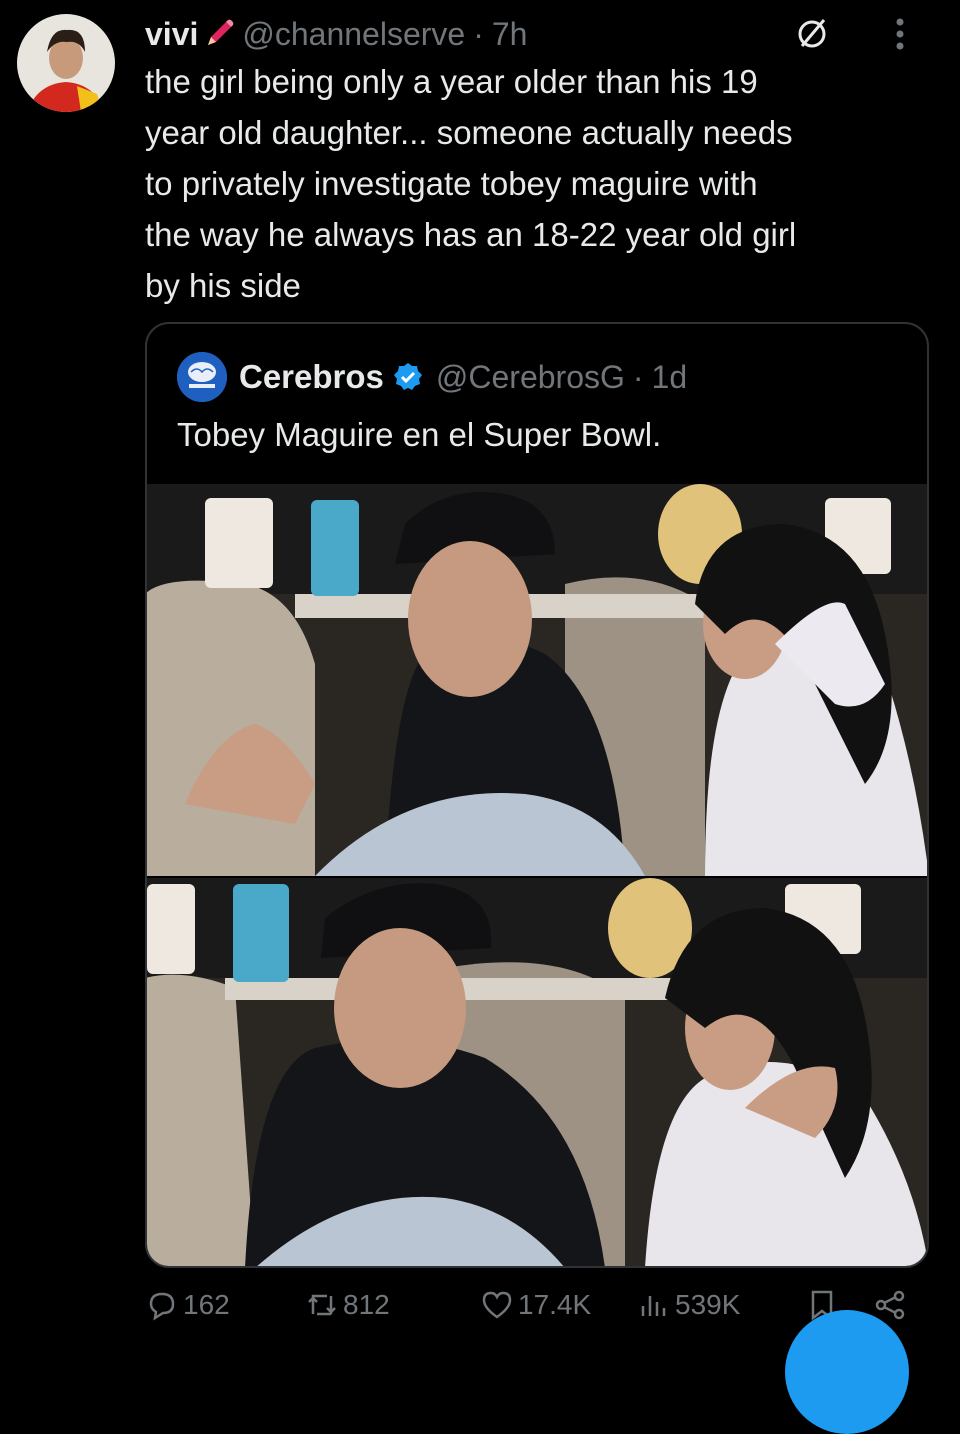  Describe the element at coordinates (510, 34) in the screenshot. I see `tweet-time: 7h` at that location.